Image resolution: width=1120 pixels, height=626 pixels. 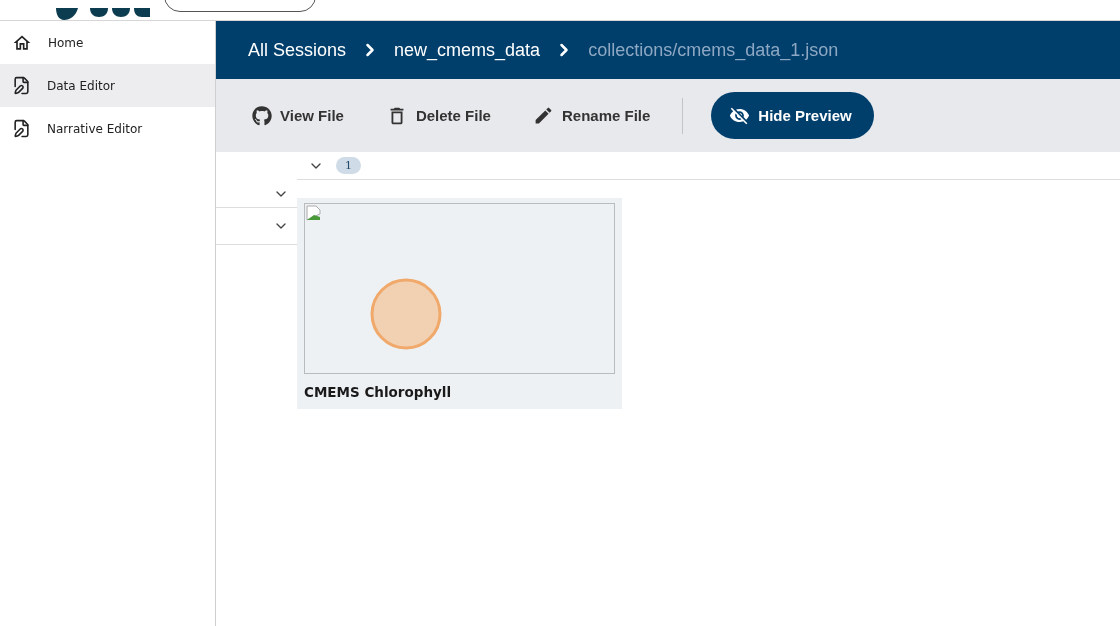 I want to click on eye-off-icon, so click(x=740, y=115).